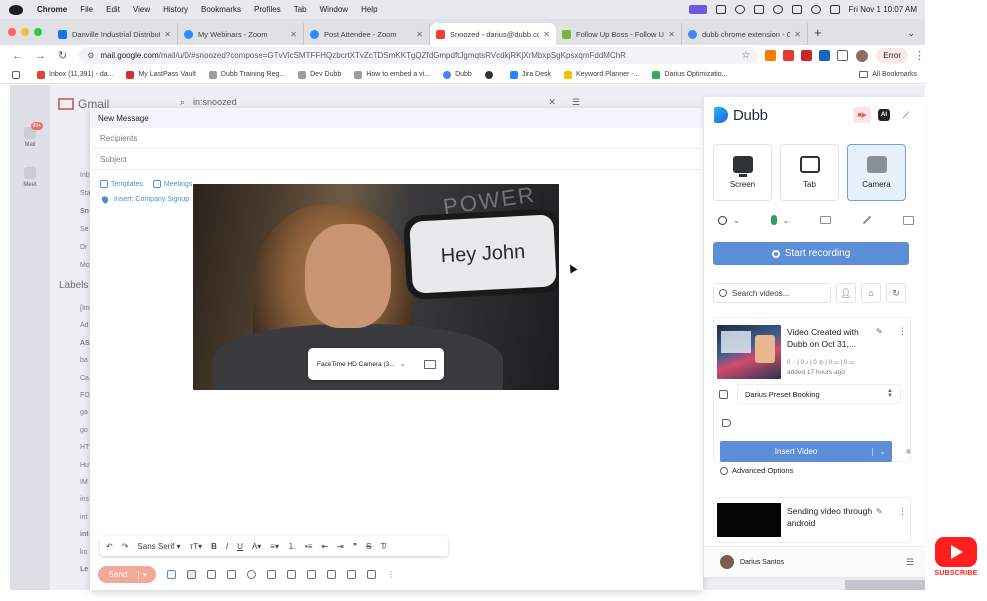 This screenshot has height=601, width=987. Describe the element at coordinates (745, 55) in the screenshot. I see `bookmark-star-icon: ☆` at that location.